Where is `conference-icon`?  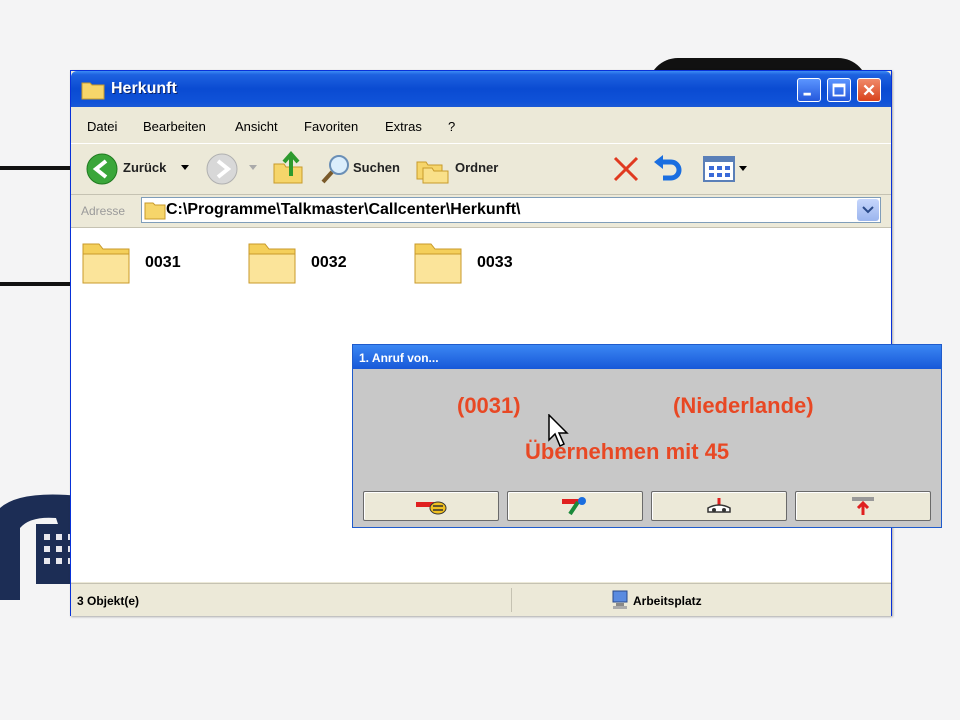 conference-icon is located at coordinates (719, 505).